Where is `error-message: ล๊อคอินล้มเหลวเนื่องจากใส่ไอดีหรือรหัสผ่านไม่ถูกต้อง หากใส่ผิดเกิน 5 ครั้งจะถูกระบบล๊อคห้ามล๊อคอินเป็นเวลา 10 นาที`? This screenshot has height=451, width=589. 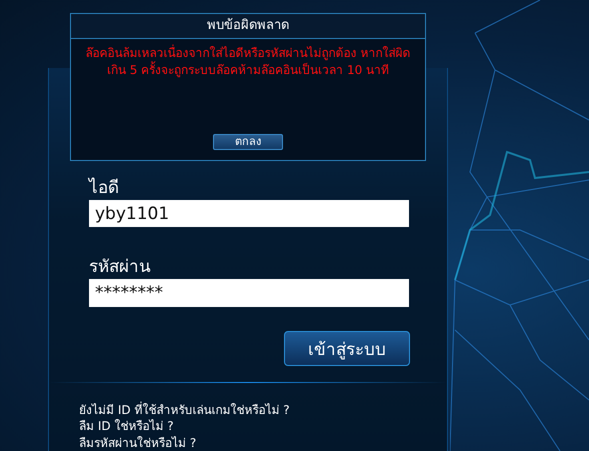 error-message: ล๊อคอินล้มเหลวเนื่องจากใส่ไอดีหรือรหัสผ่านไม่ถูกต้อง หากใส่ผิดเกิน 5 ครั้งจะถูกระบบล๊อคห้ามล๊อคอินเป็นเวลา 10 นาที is located at coordinates (248, 62).